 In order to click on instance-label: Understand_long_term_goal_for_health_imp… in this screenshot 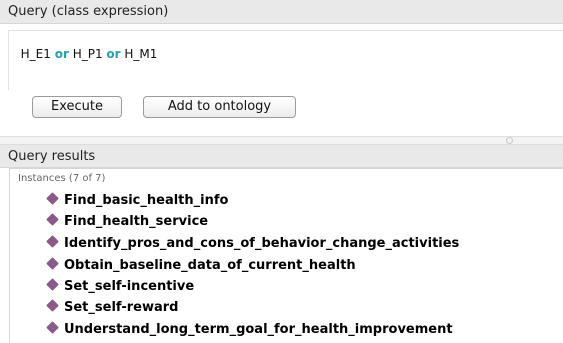, I will do `click(258, 329)`.